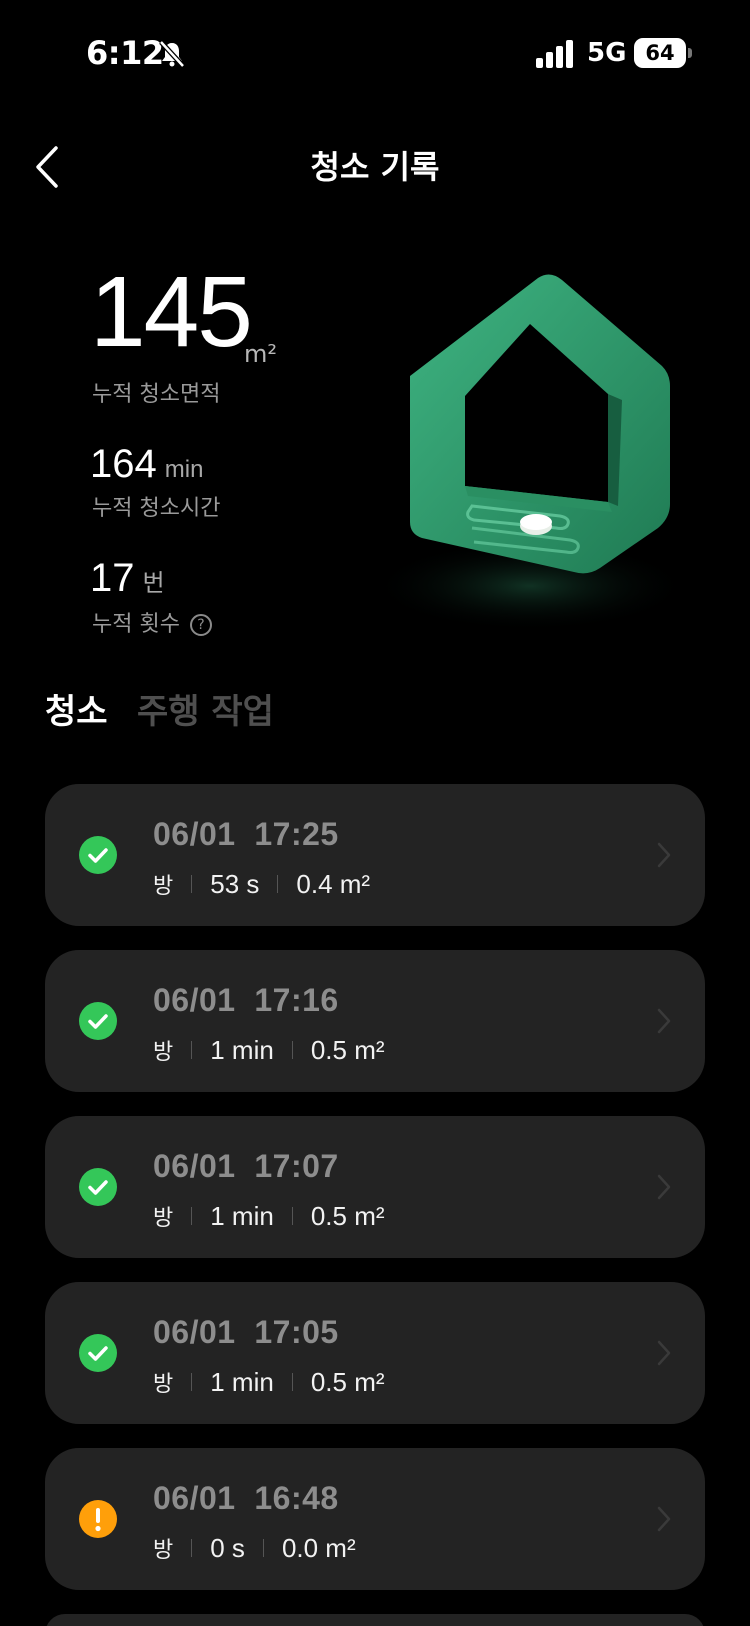 Image resolution: width=750 pixels, height=1626 pixels. I want to click on record-duration: 0 s, so click(227, 1547).